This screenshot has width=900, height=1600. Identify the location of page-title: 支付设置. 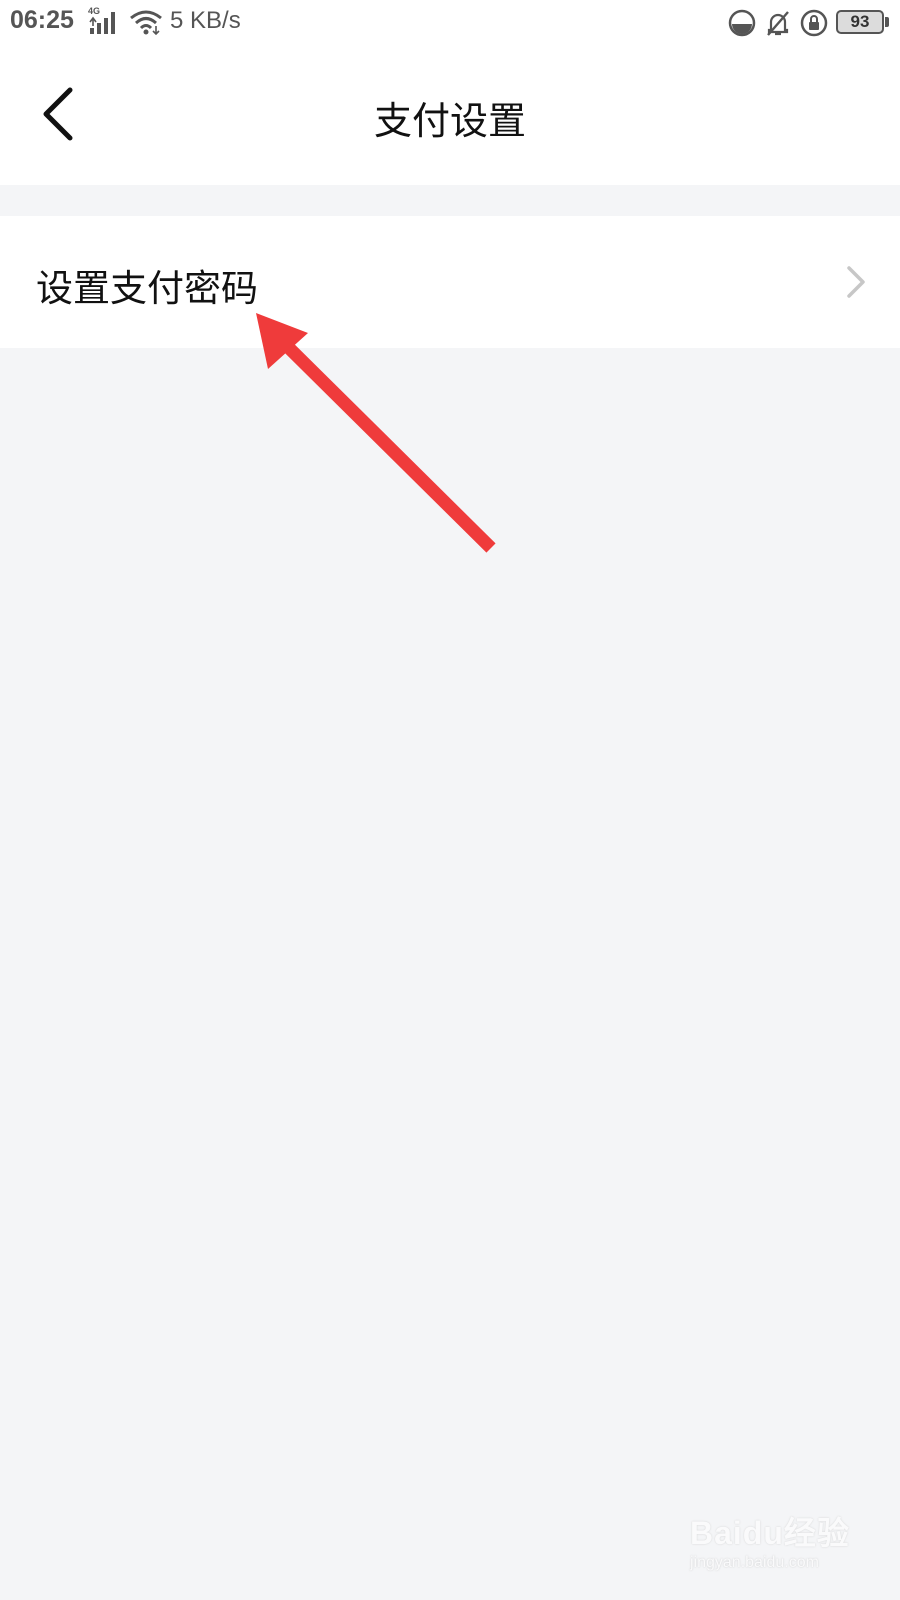
(449, 121).